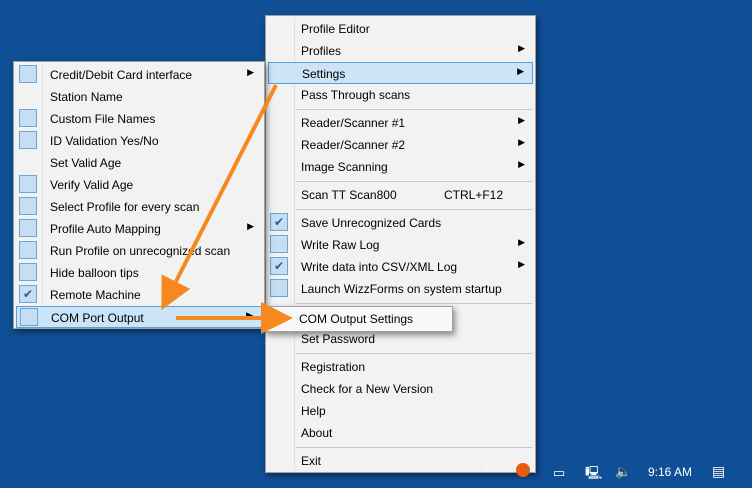 The height and width of the screenshot is (488, 752). I want to click on menu-item-label: Hide balloon tips, so click(94, 273).